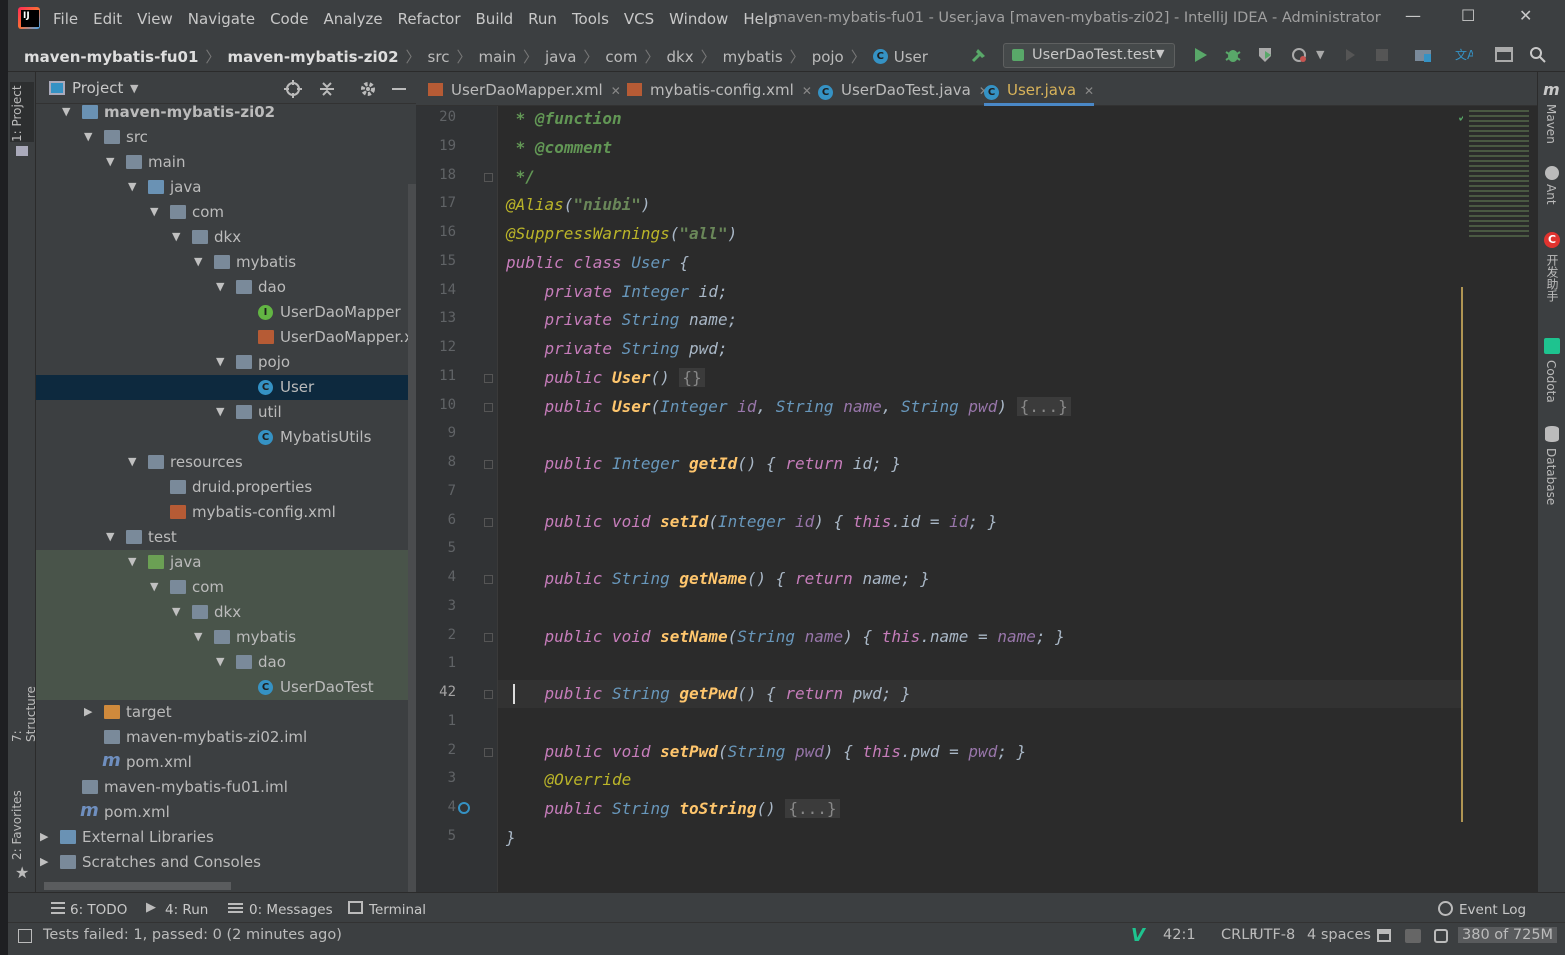 This screenshot has height=955, width=1565. Describe the element at coordinates (1274, 935) in the screenshot. I see `file-encoding: UTF-8` at that location.